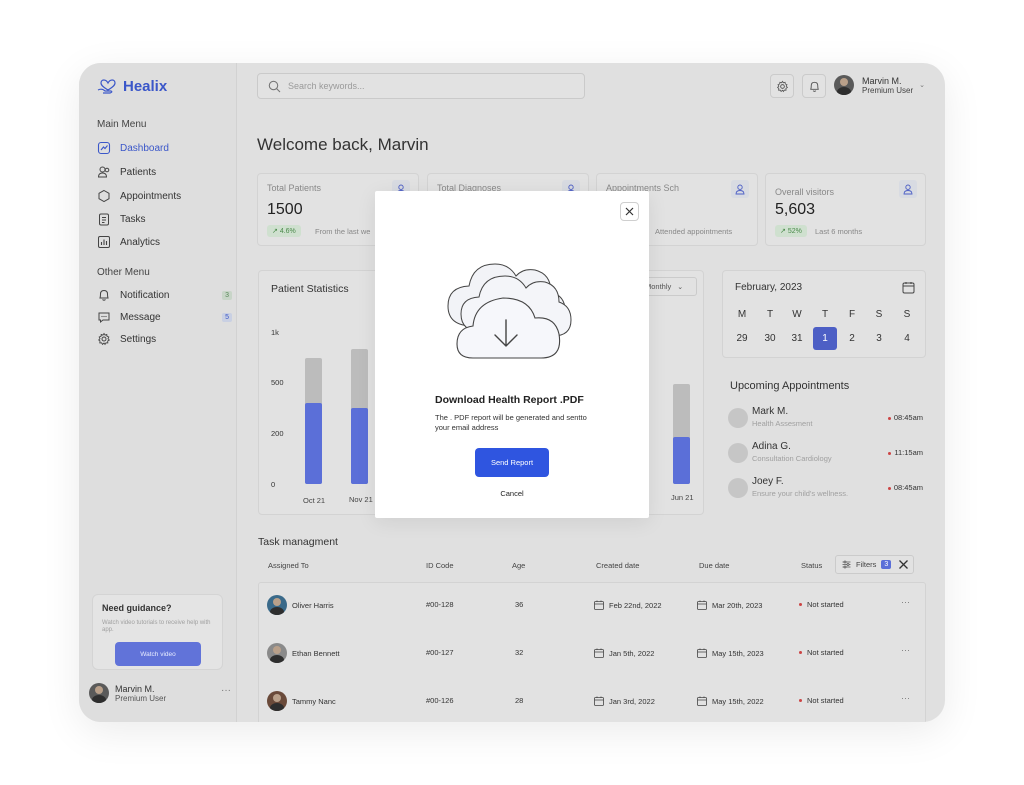  Describe the element at coordinates (879, 338) in the screenshot. I see `calendar-day: 3` at that location.